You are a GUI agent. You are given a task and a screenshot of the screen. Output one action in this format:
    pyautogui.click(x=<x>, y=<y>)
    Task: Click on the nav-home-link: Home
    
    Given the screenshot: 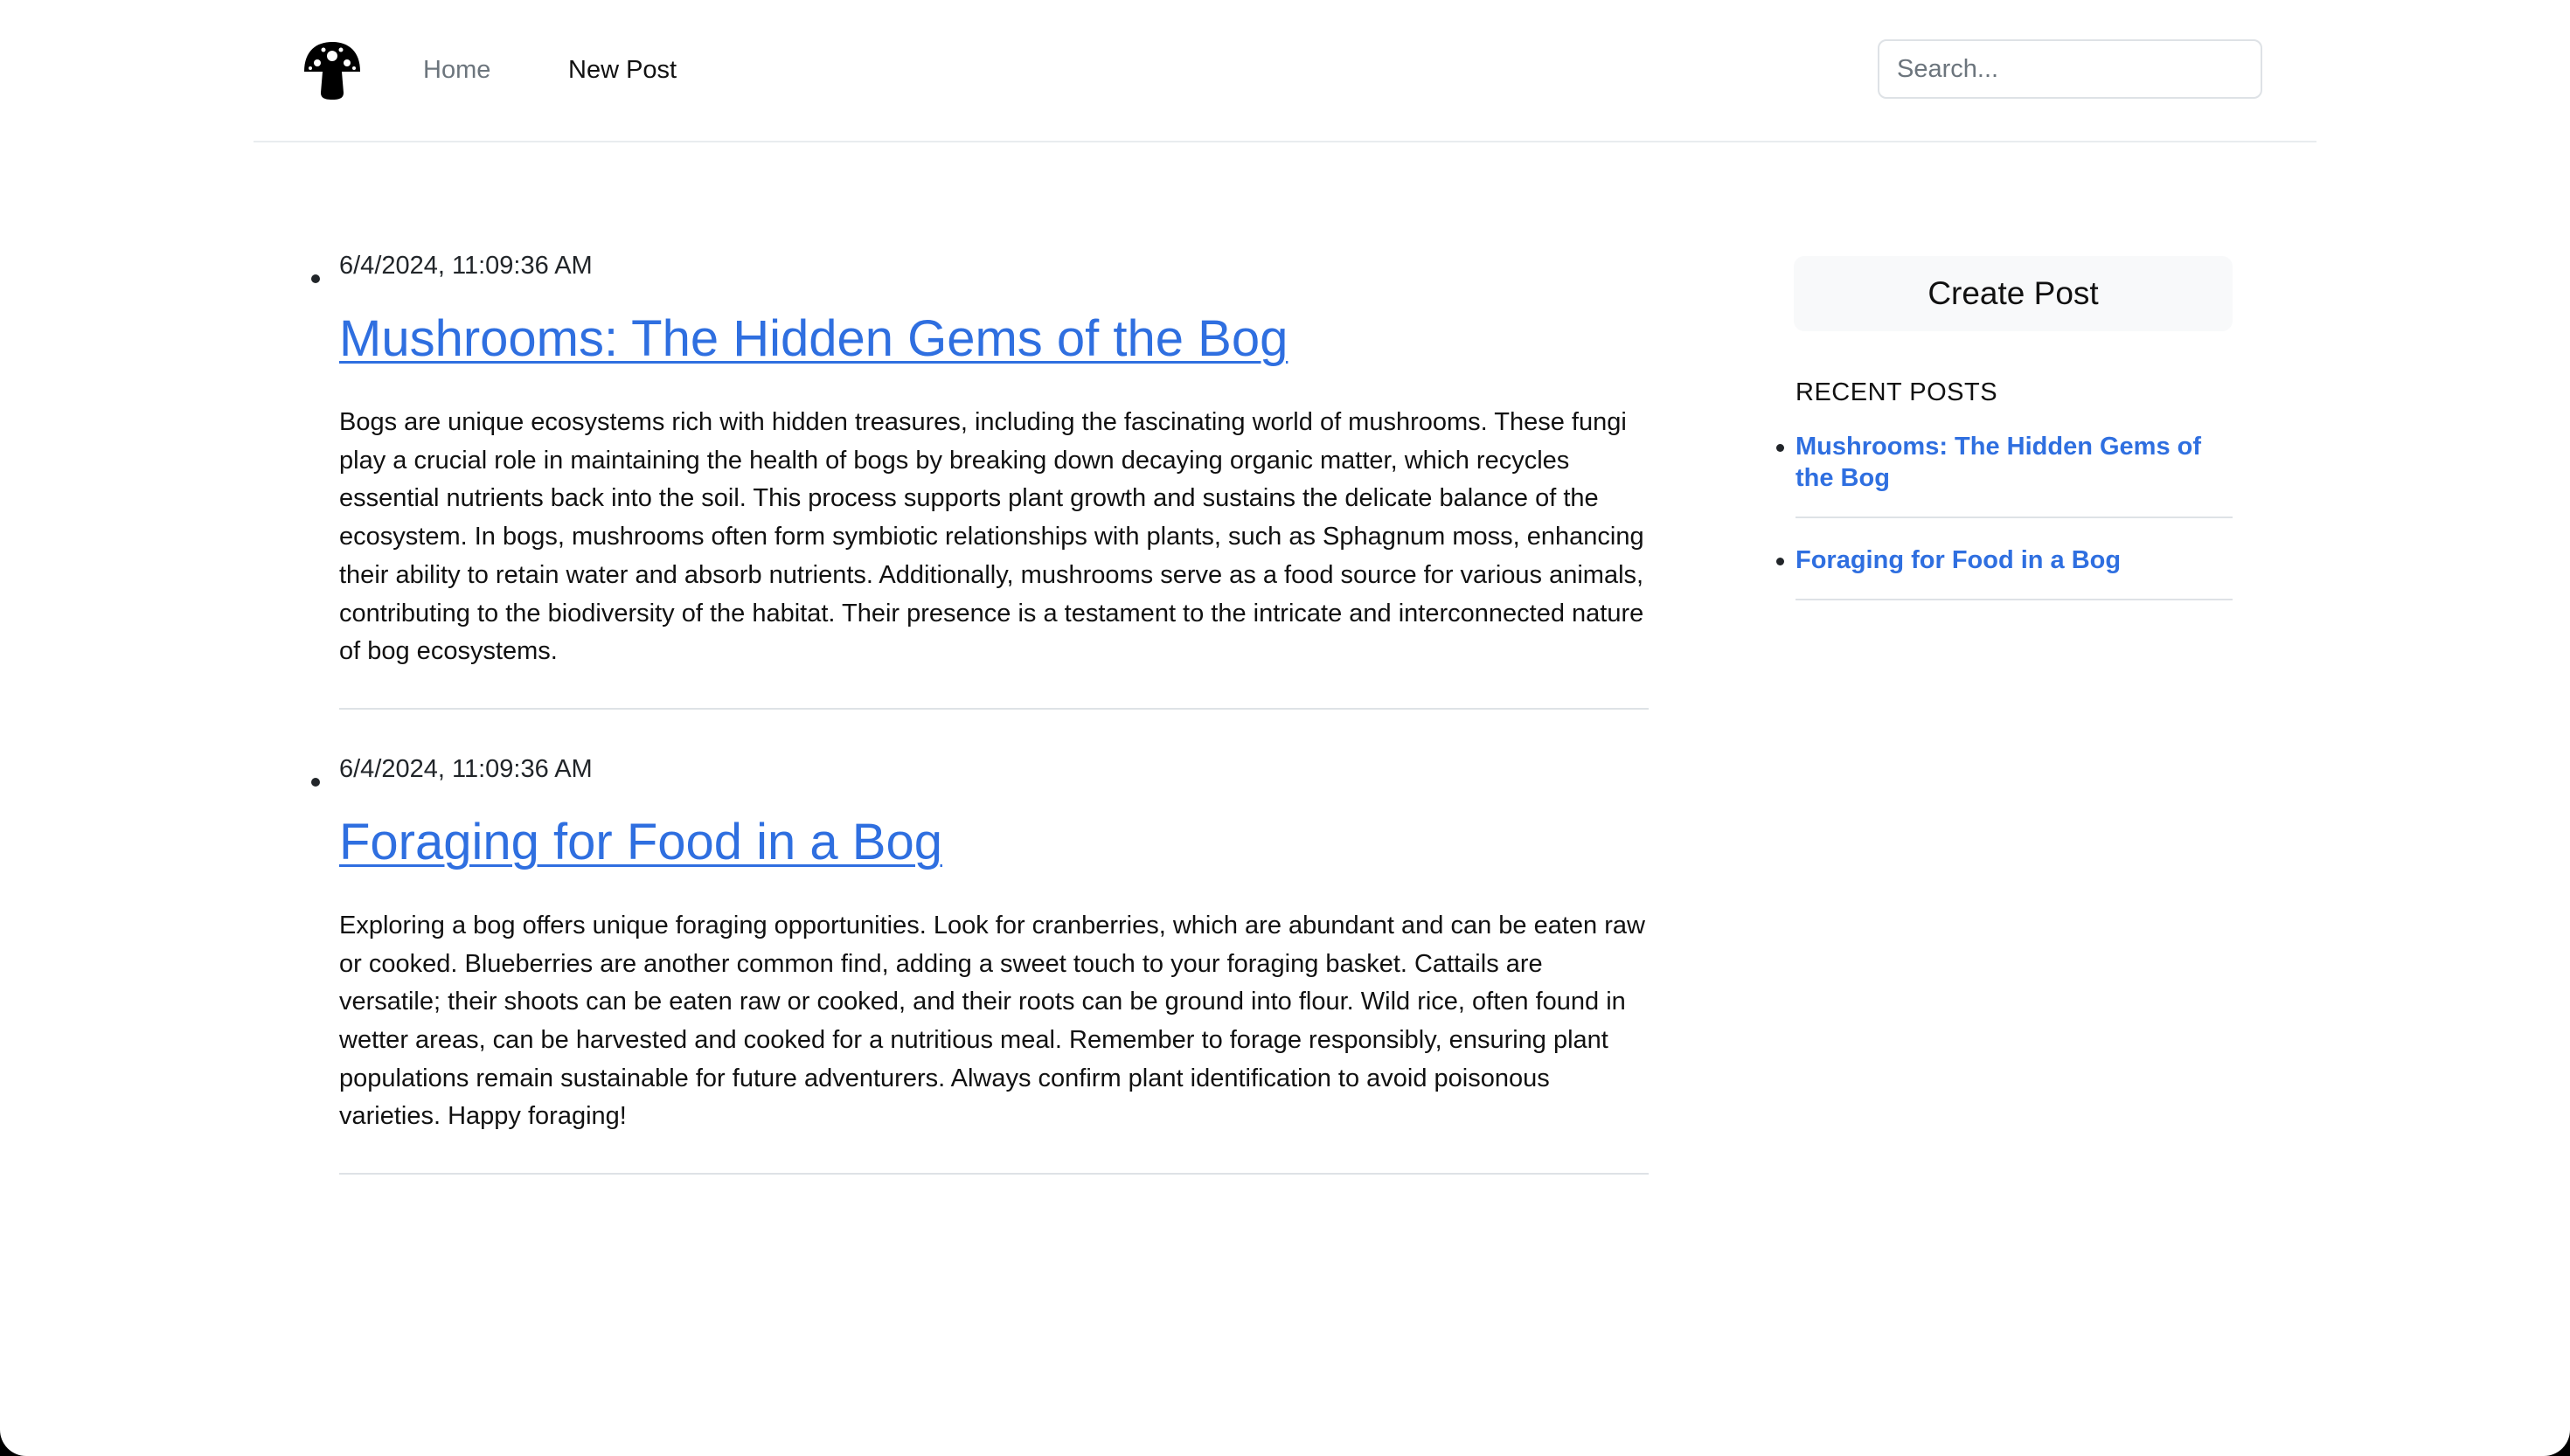 What is the action you would take?
    pyautogui.click(x=456, y=70)
    